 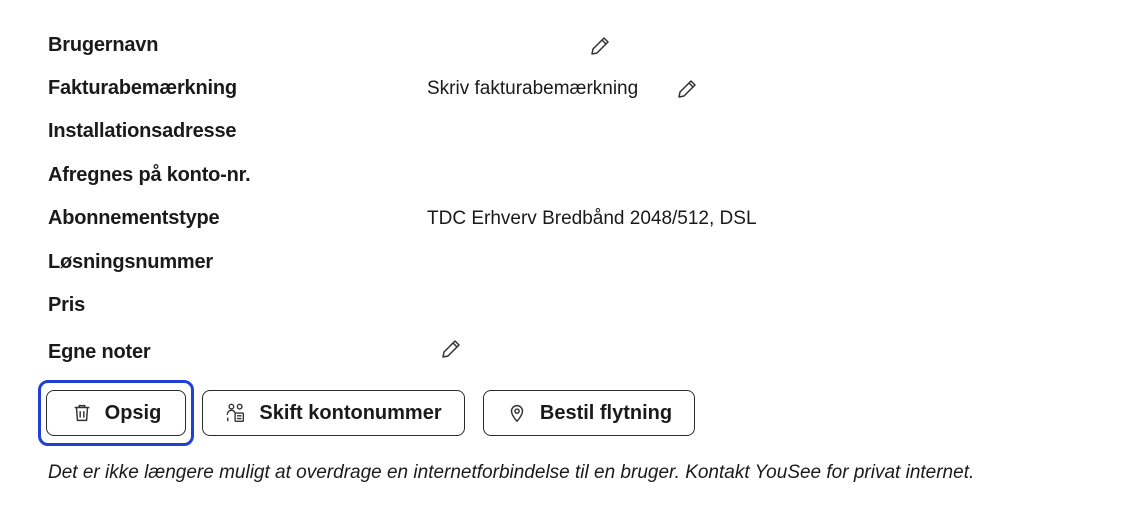 I want to click on label-loesningsnummer: Løsningsnummer, so click(x=130, y=262).